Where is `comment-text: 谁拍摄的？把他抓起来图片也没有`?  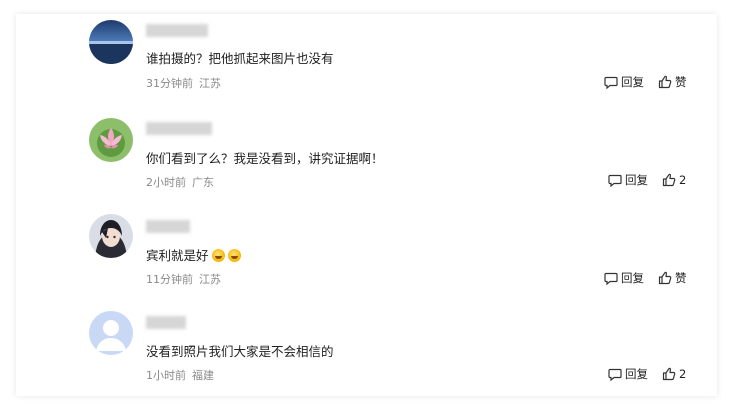
comment-text: 谁拍摄的？把他抓起来图片也没有 is located at coordinates (240, 58).